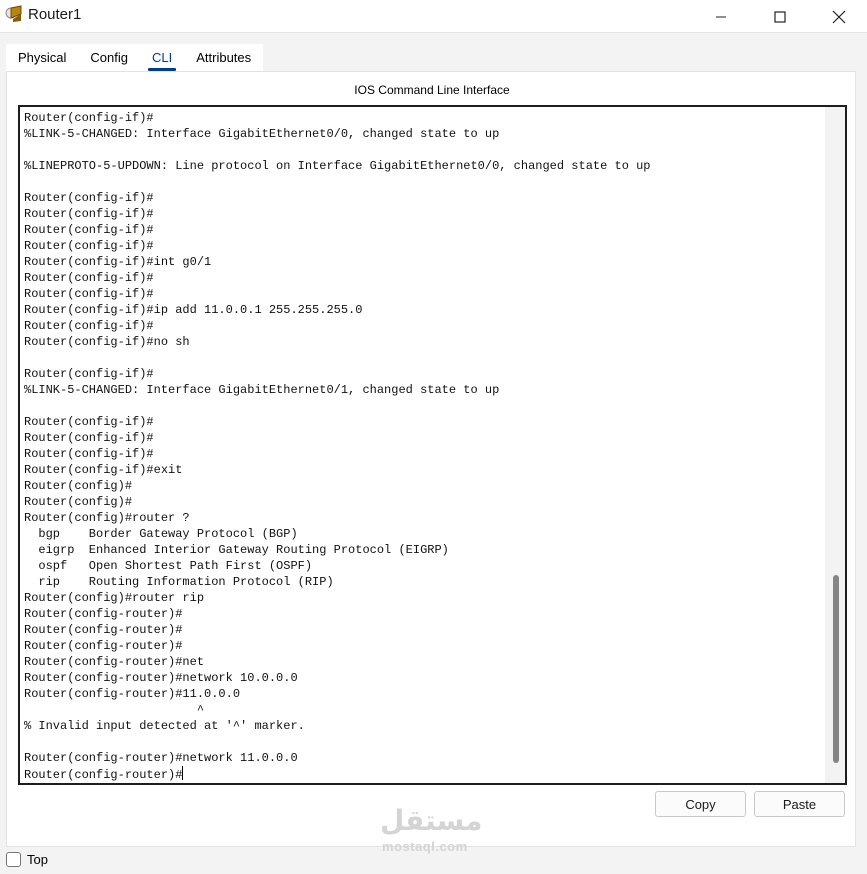  Describe the element at coordinates (836, 669) in the screenshot. I see `scrollbar-thumb` at that location.